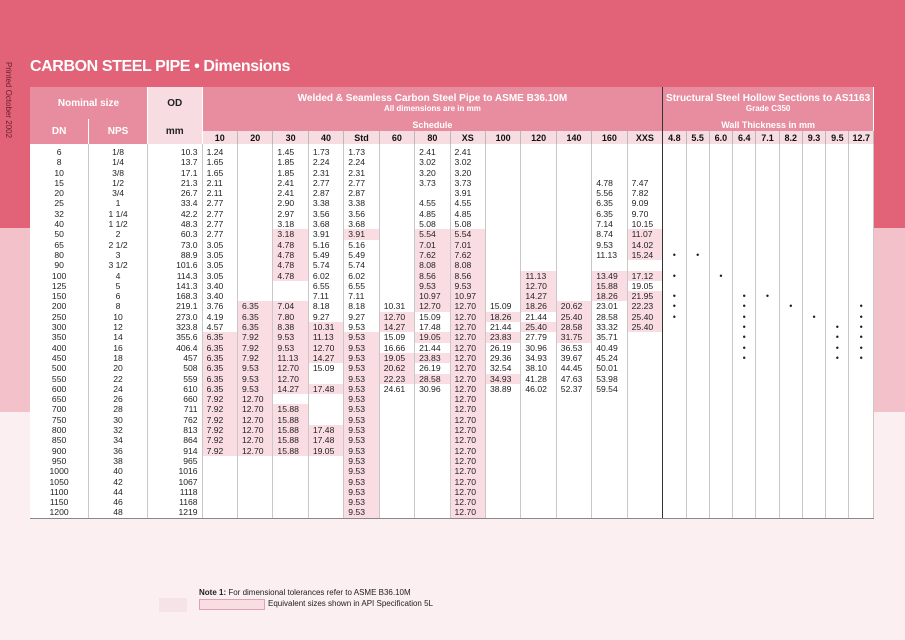 Image resolution: width=905 pixels, height=640 pixels. I want to click on schedule-thickness-cell: 8.08, so click(432, 265).